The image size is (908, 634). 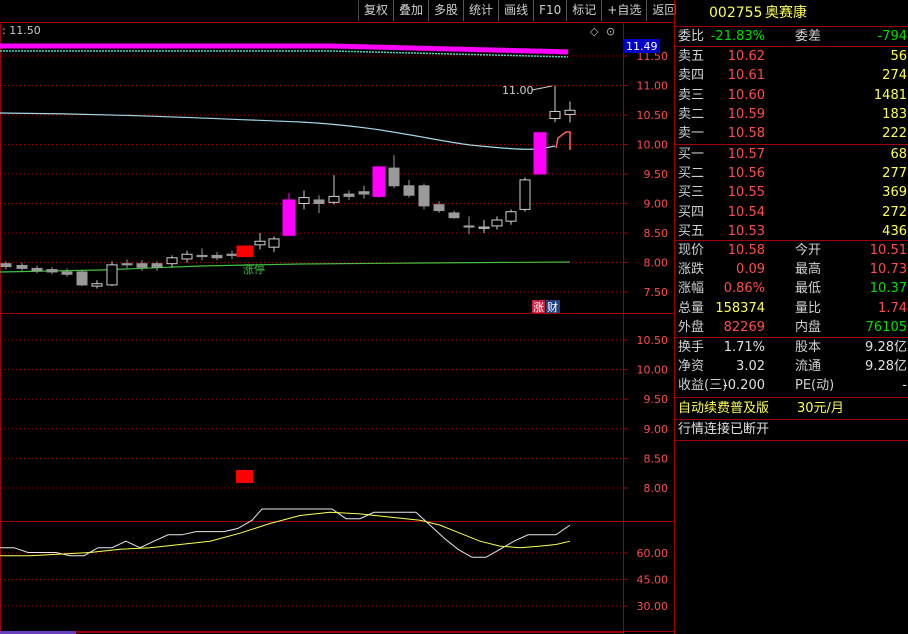 I want to click on stat-row-value2: 1.74, so click(x=892, y=308).